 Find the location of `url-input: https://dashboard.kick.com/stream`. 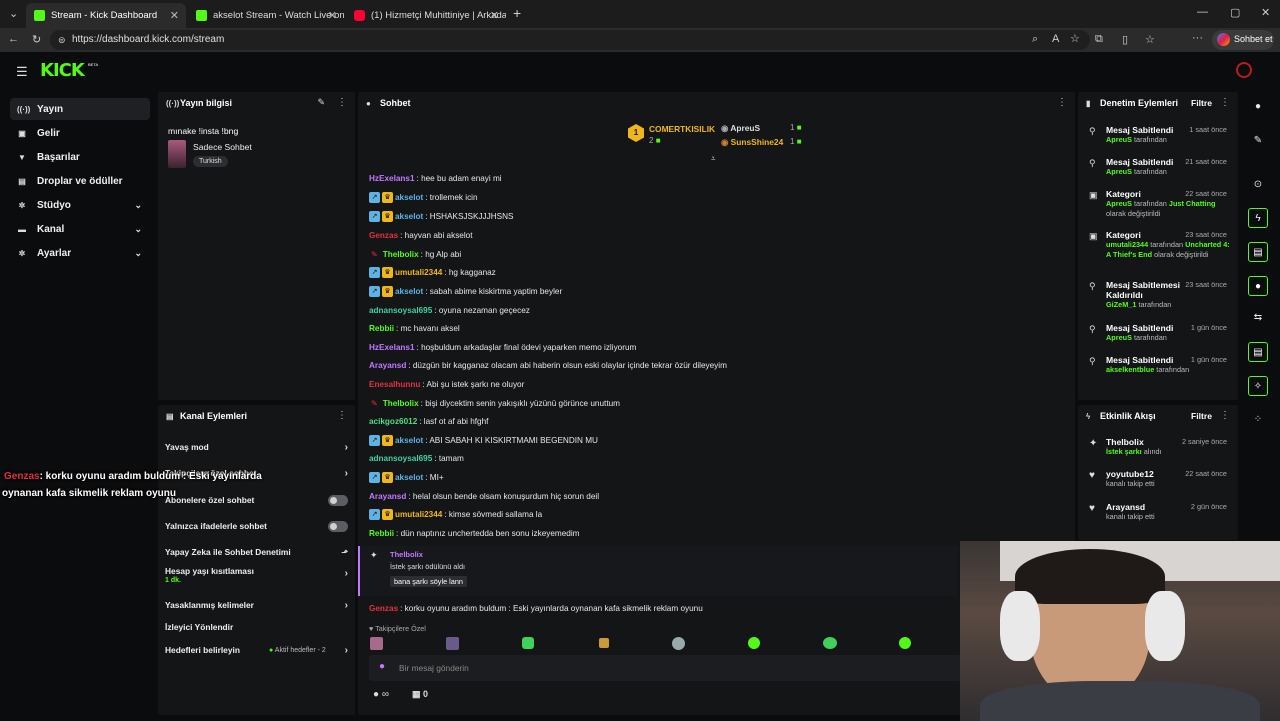

url-input: https://dashboard.kick.com/stream is located at coordinates (570, 40).